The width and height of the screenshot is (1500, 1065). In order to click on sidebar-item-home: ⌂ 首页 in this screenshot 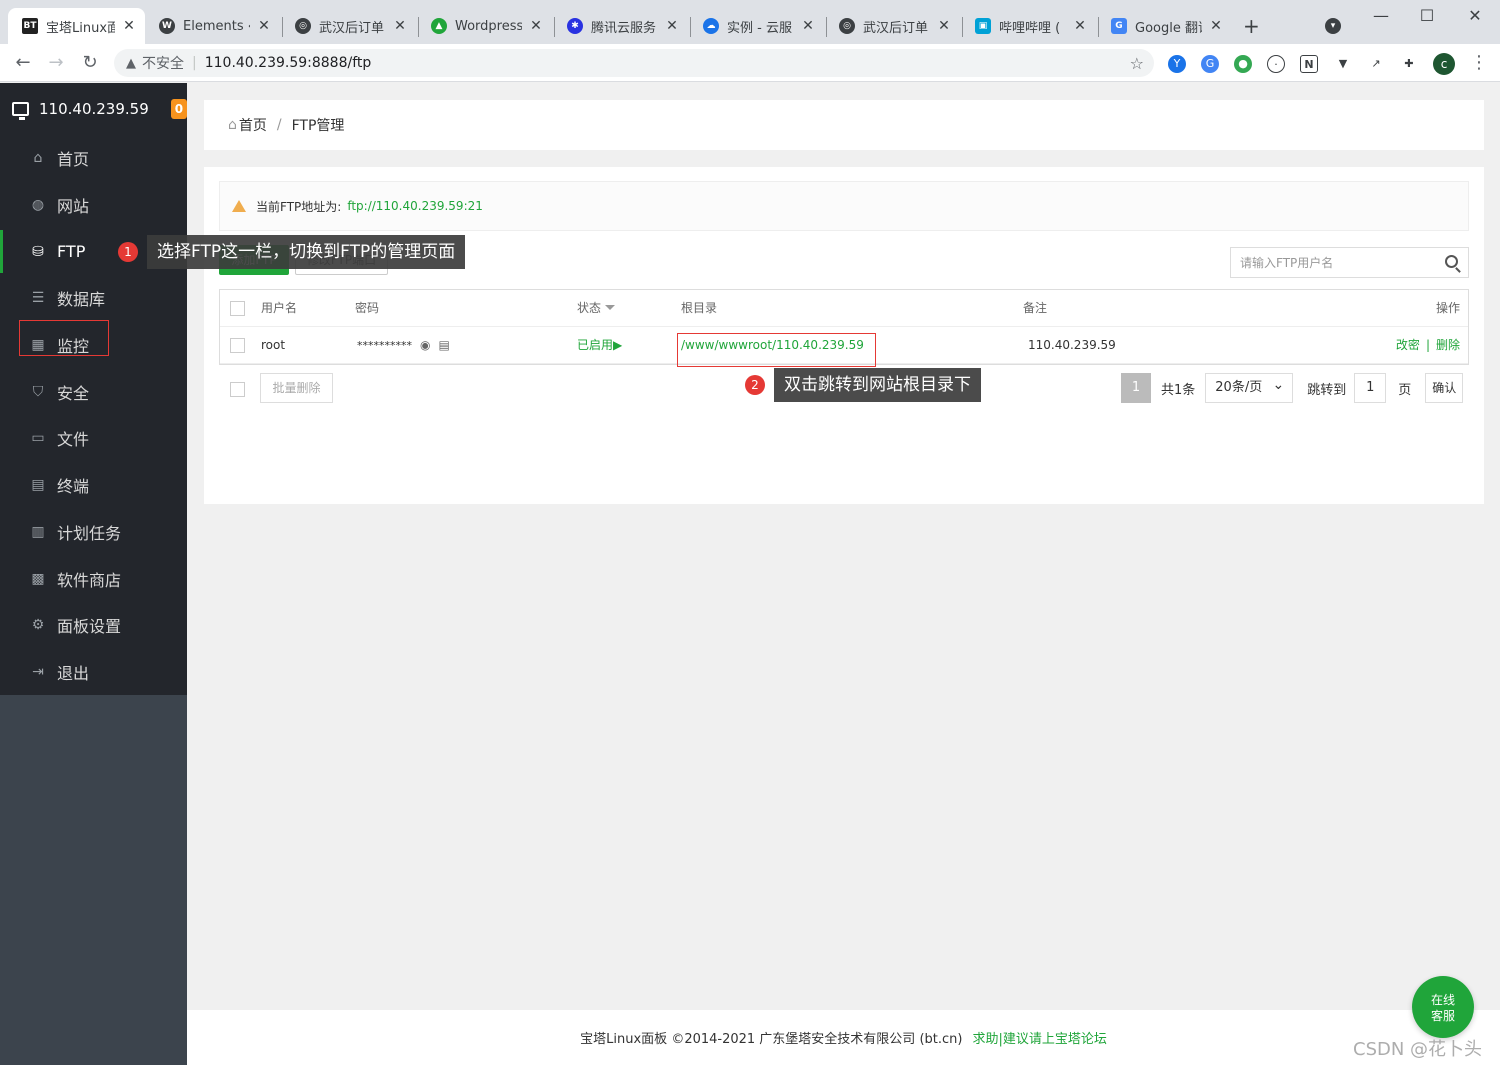, I will do `click(93, 158)`.